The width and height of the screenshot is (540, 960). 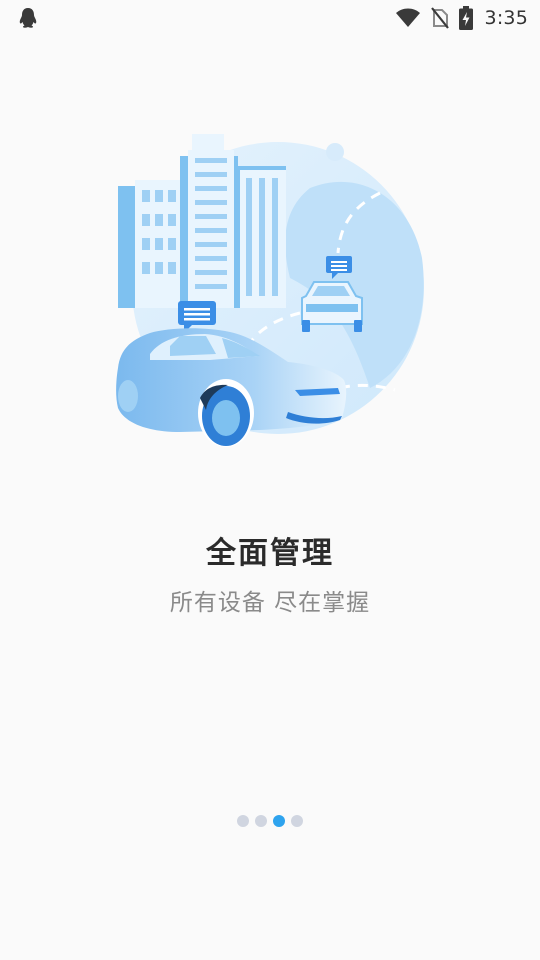 I want to click on battery-charging-icon, so click(x=465, y=18).